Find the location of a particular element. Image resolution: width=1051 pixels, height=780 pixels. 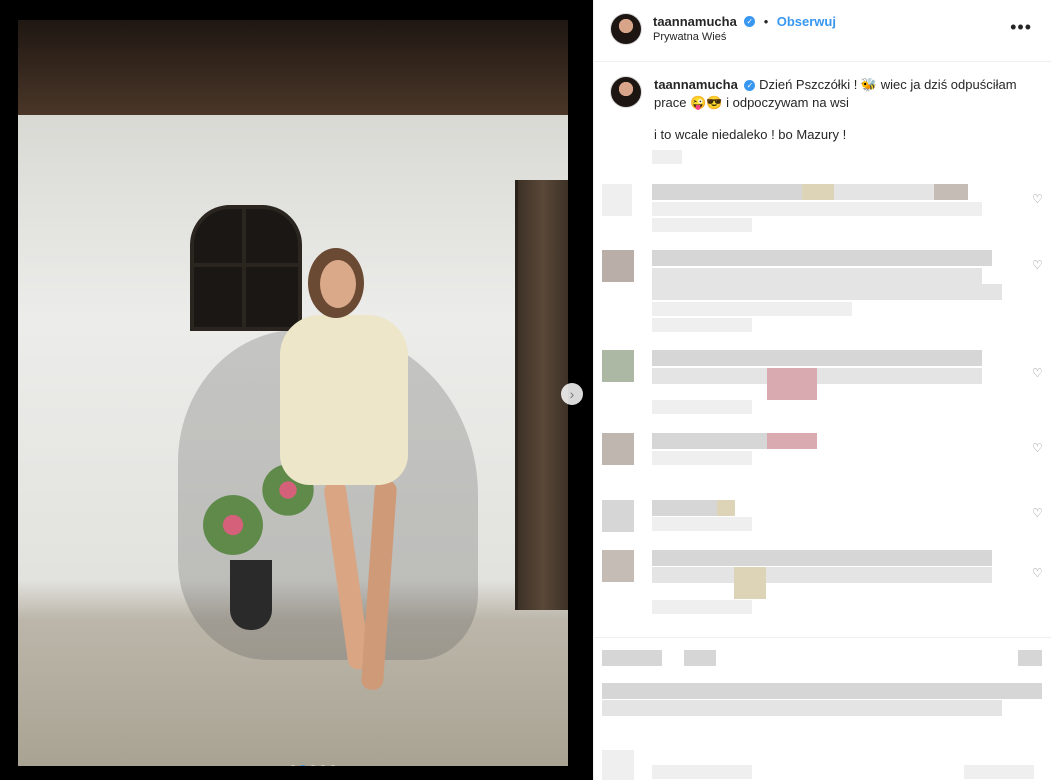

carousel-dot-active is located at coordinates (303, 765).